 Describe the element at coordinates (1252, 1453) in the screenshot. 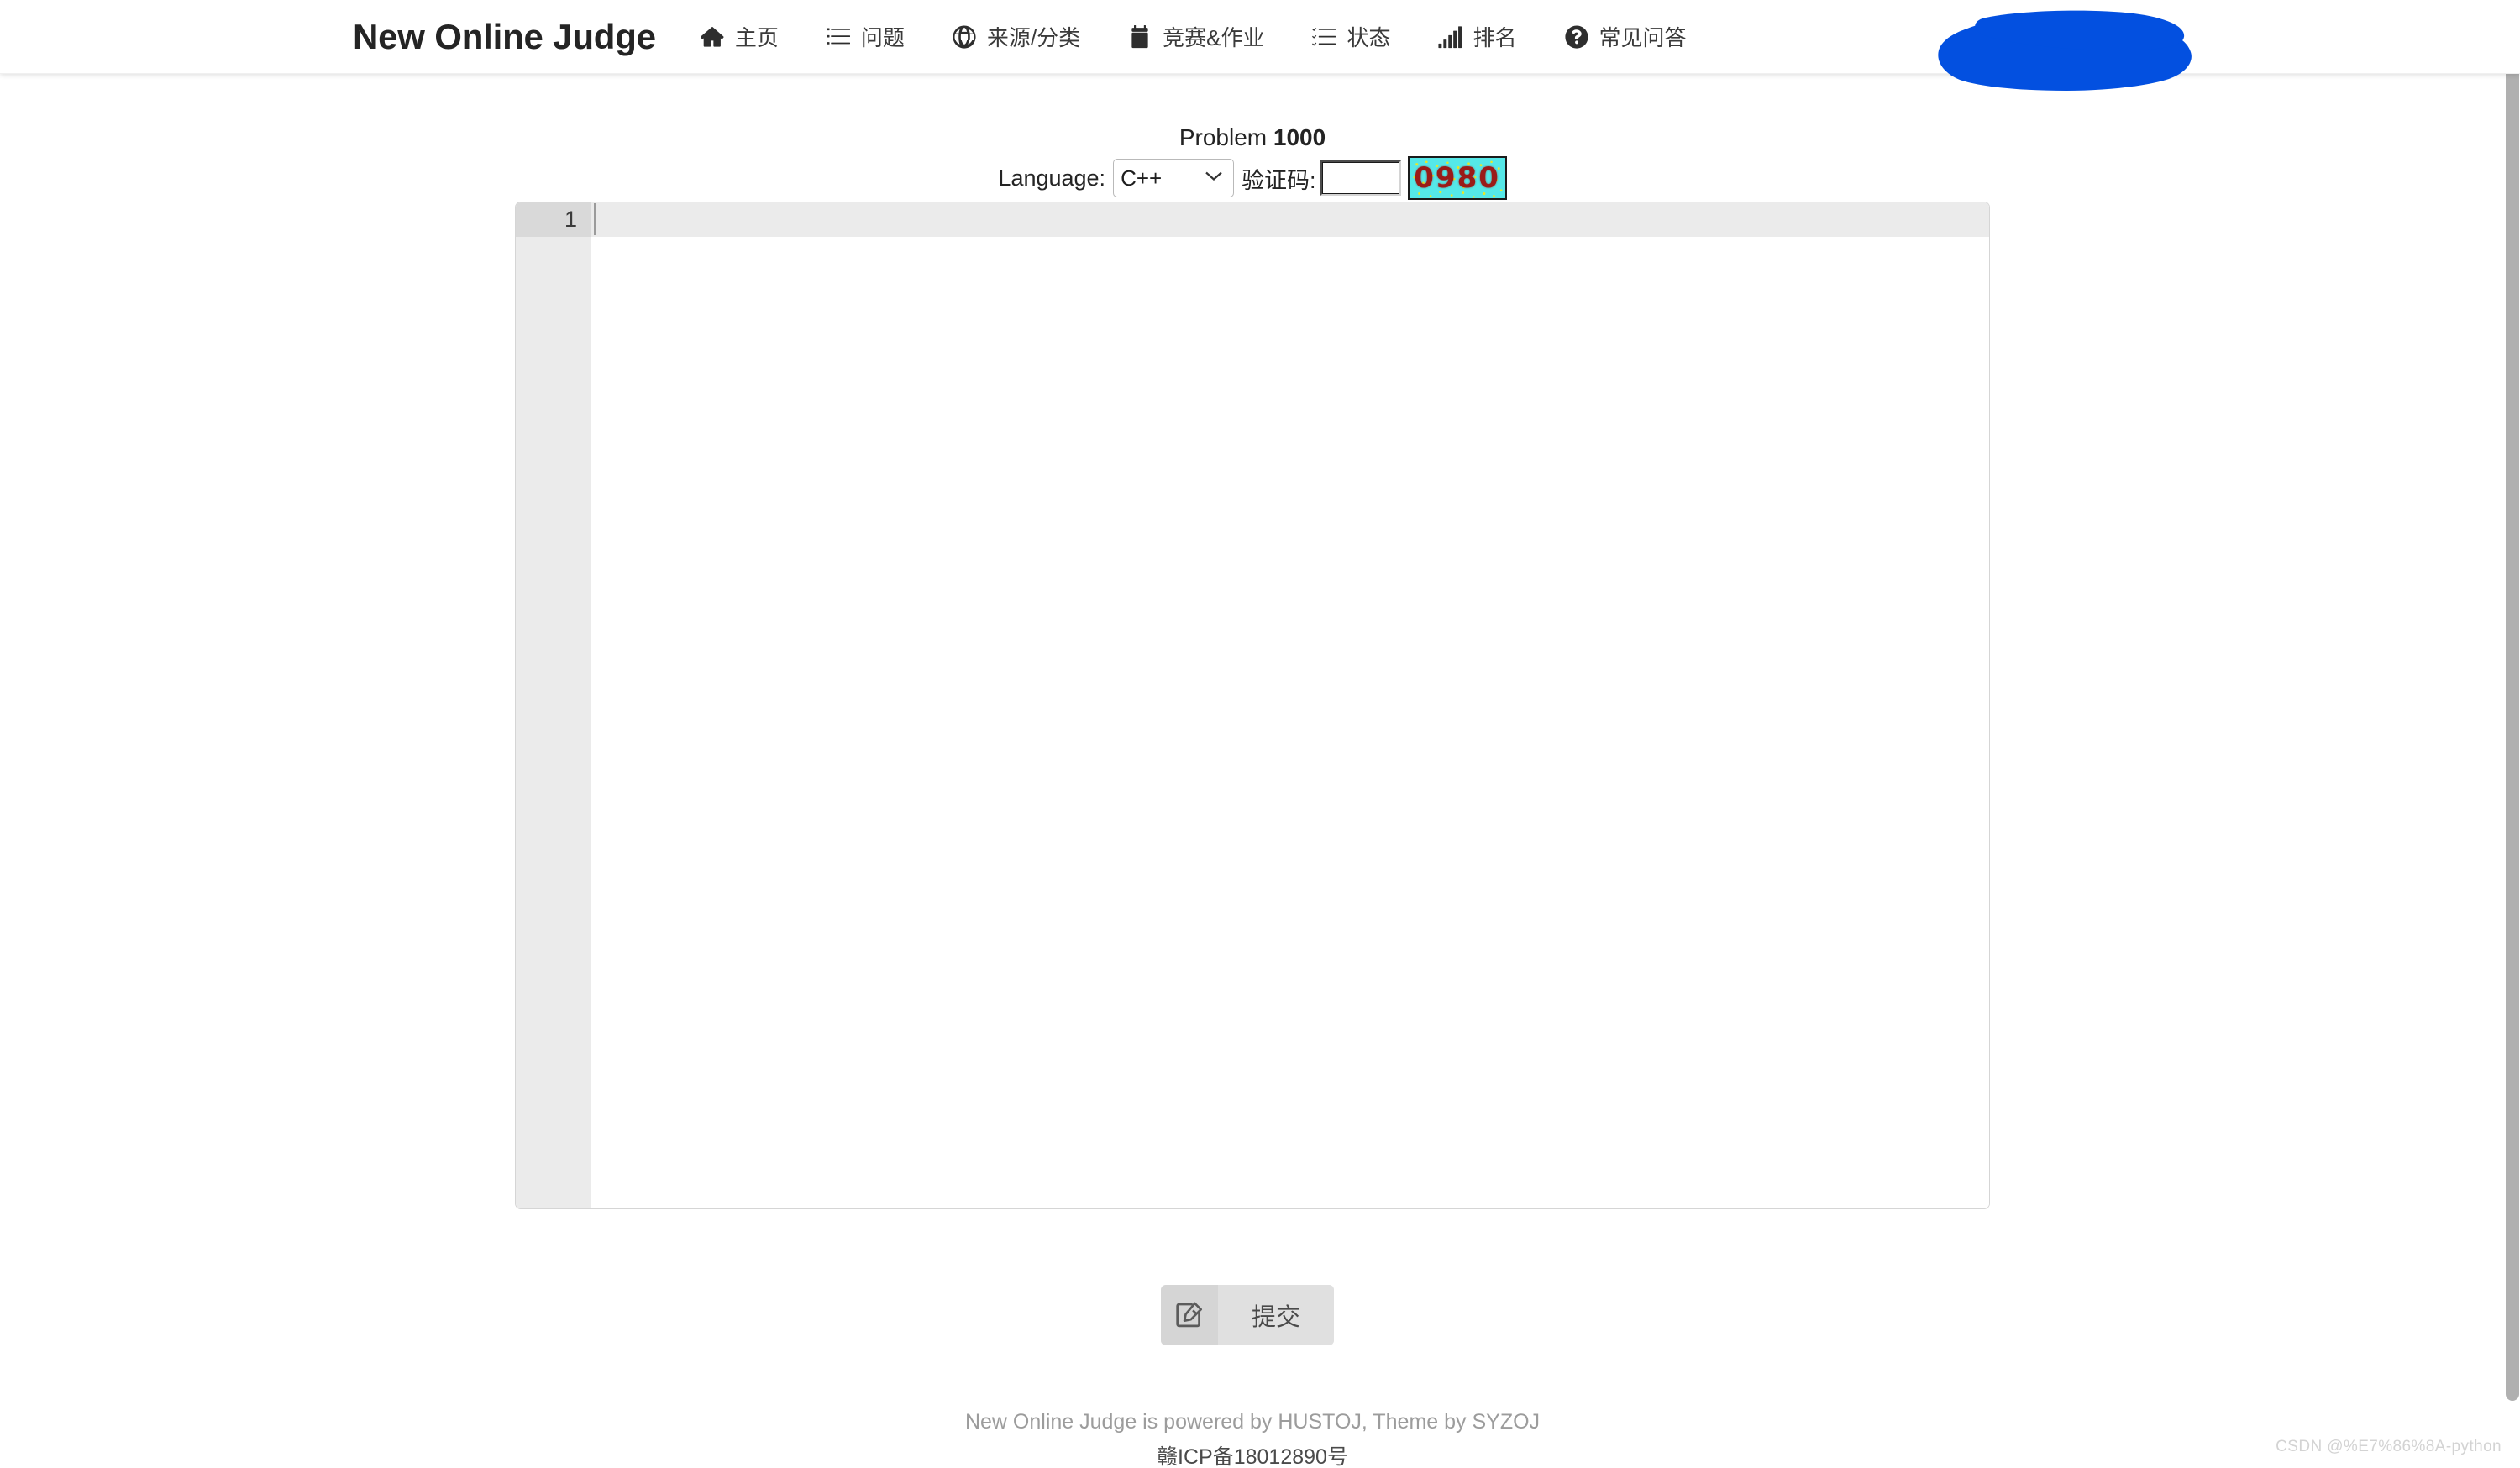

I see `footer-icp-license: 赣ICP备18012890号` at that location.